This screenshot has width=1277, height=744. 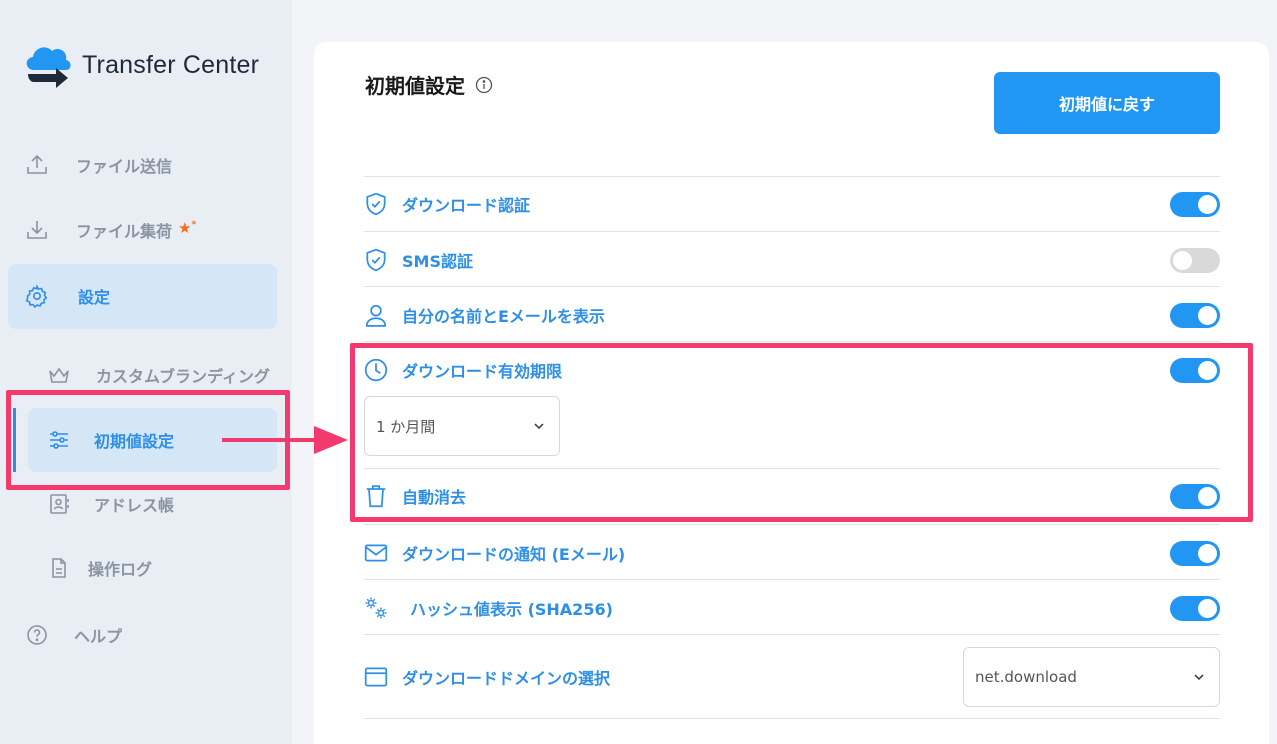 What do you see at coordinates (285, 440) in the screenshot?
I see `annotation-arrow` at bounding box center [285, 440].